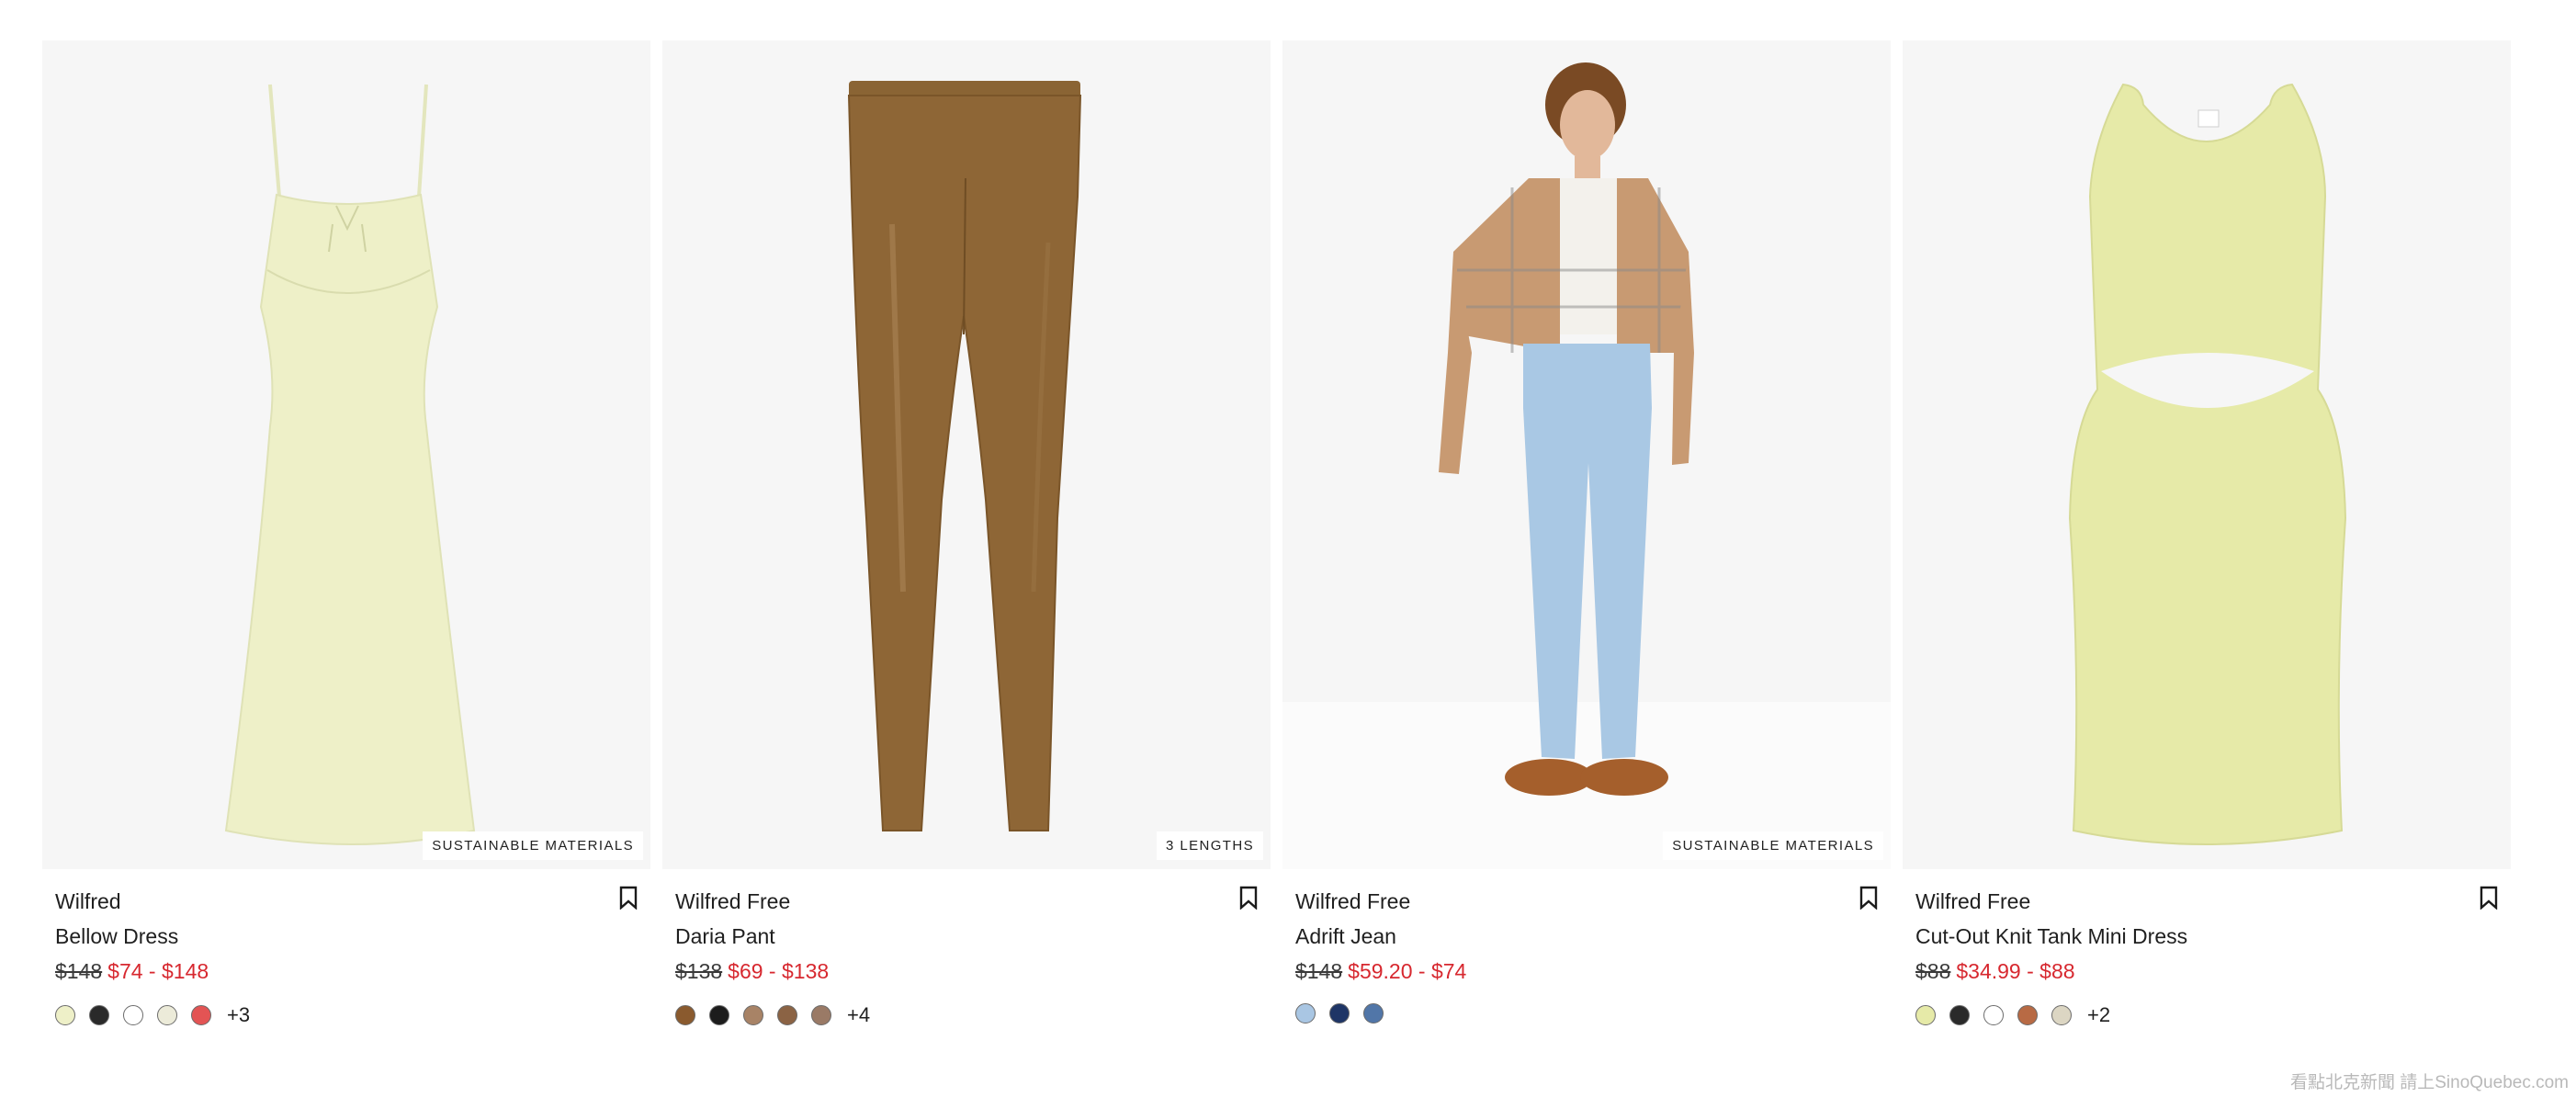 This screenshot has height=1097, width=2576. Describe the element at coordinates (2015, 971) in the screenshot. I see `sale-price: $34.99 - $88` at that location.